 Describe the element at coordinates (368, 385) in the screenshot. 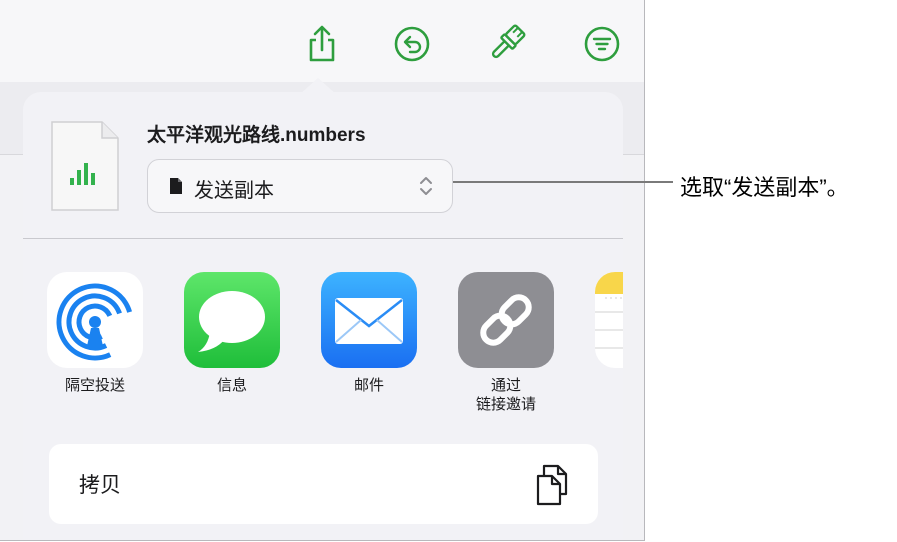

I see `app-label: 邮件` at that location.